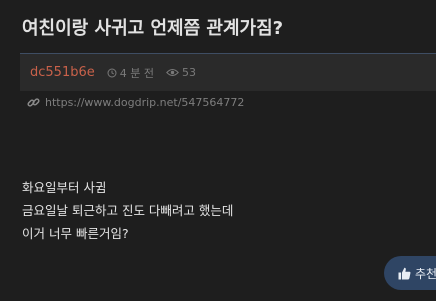 The image size is (436, 301). I want to click on post-link-row: https://www.dogdrip.net/547564772, so click(135, 102).